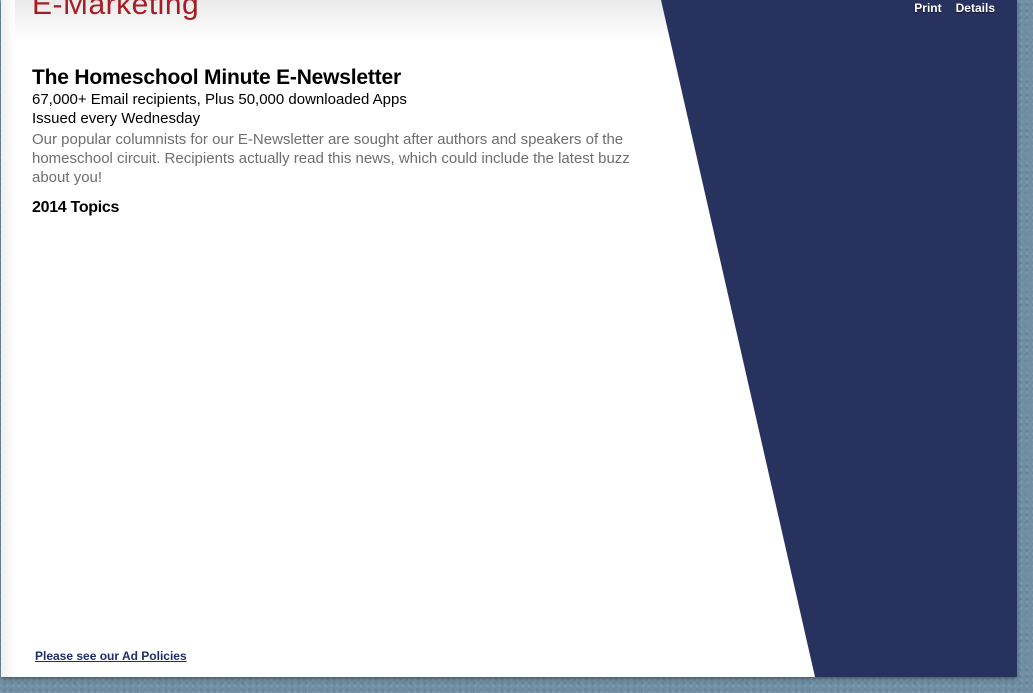 The height and width of the screenshot is (693, 1033). I want to click on topics-heading: 2014 Topics, so click(76, 207).